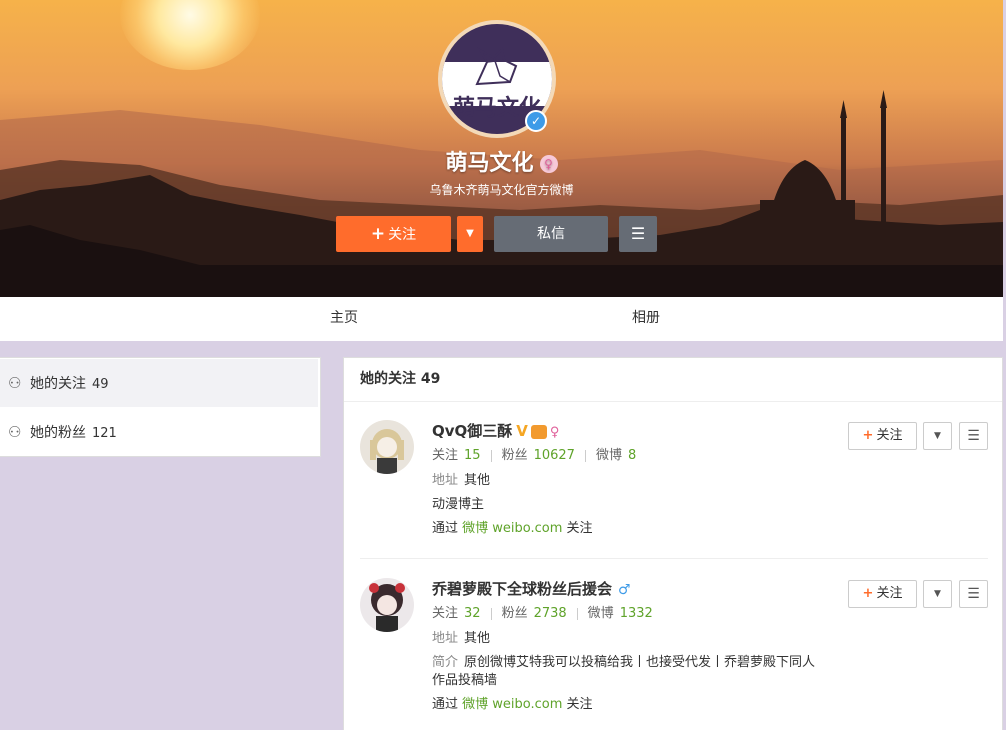 Image resolution: width=1006 pixels, height=730 pixels. Describe the element at coordinates (489, 163) in the screenshot. I see `profile-name-text: 萌马文化` at that location.